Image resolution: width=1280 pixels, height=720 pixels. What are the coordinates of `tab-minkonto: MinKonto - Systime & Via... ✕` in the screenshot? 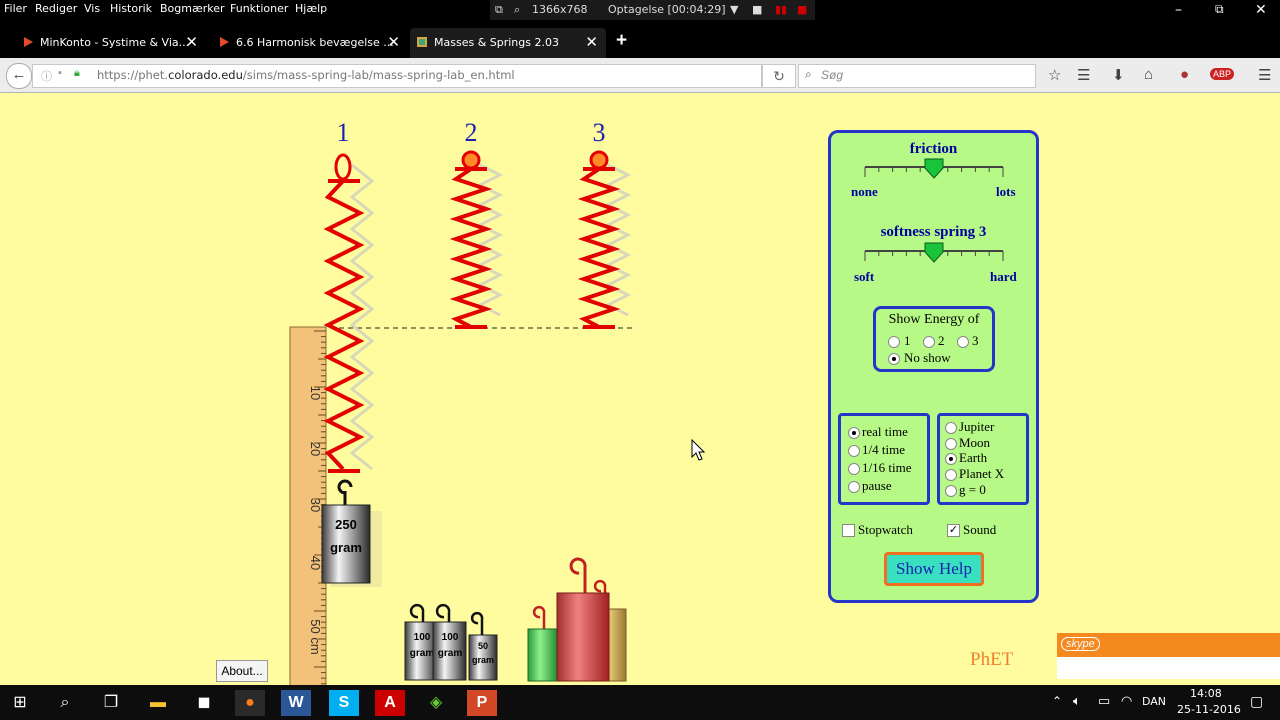 It's located at (111, 43).